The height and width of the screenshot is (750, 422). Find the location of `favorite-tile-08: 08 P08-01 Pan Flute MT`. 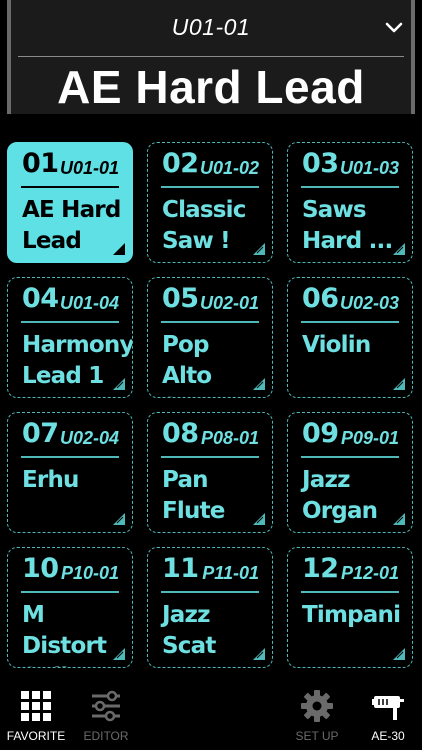

favorite-tile-08: 08 P08-01 Pan Flute MT is located at coordinates (210, 472).